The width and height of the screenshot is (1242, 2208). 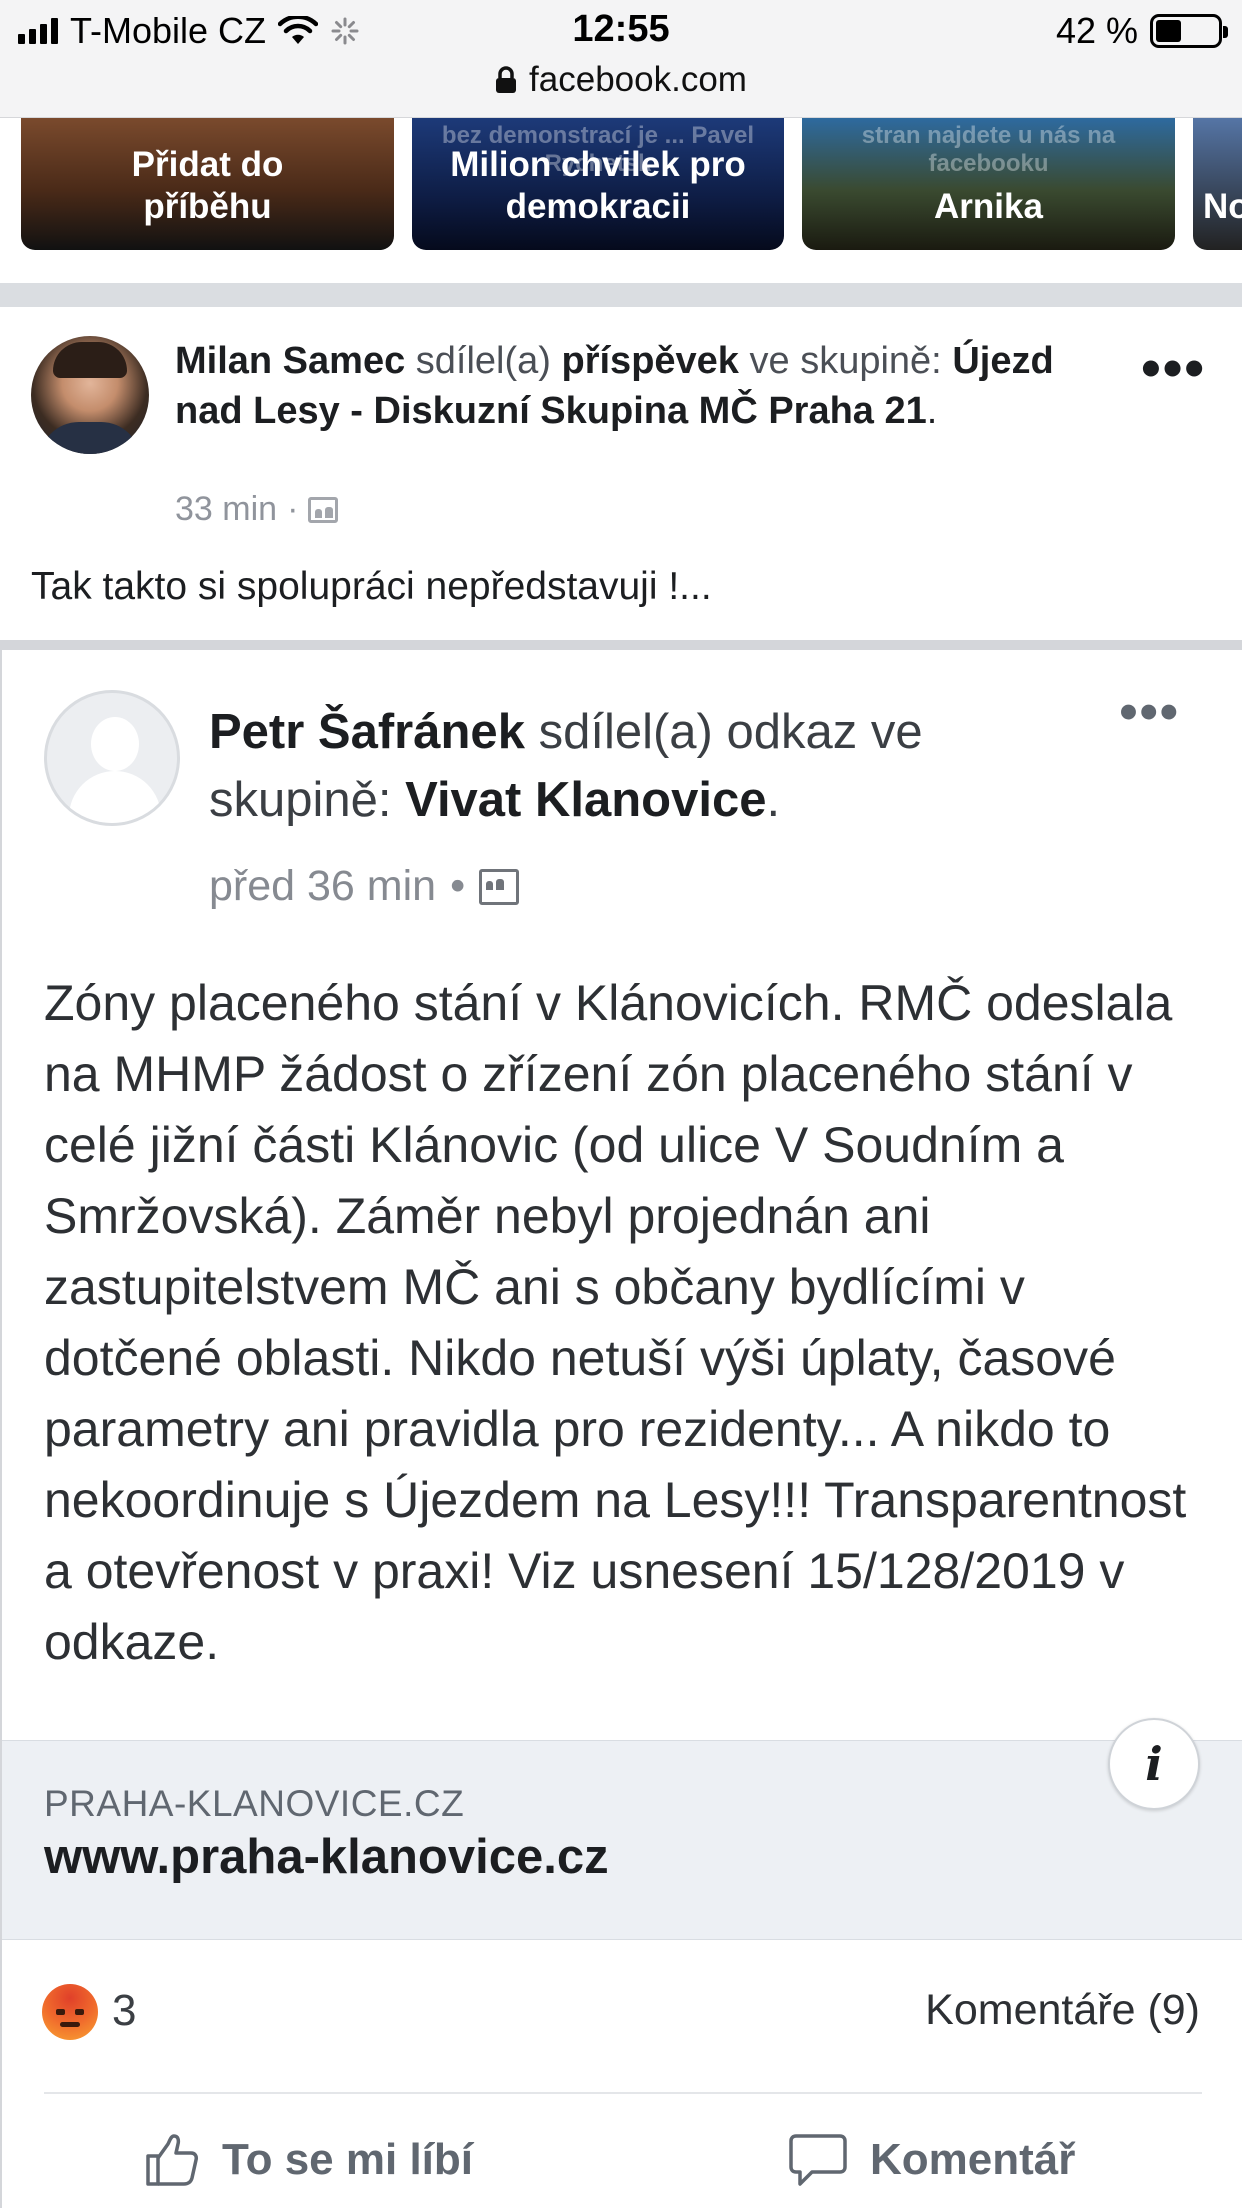 What do you see at coordinates (988, 184) in the screenshot?
I see `story-arnika: stran najdete u nás na facebooku Arnika` at bounding box center [988, 184].